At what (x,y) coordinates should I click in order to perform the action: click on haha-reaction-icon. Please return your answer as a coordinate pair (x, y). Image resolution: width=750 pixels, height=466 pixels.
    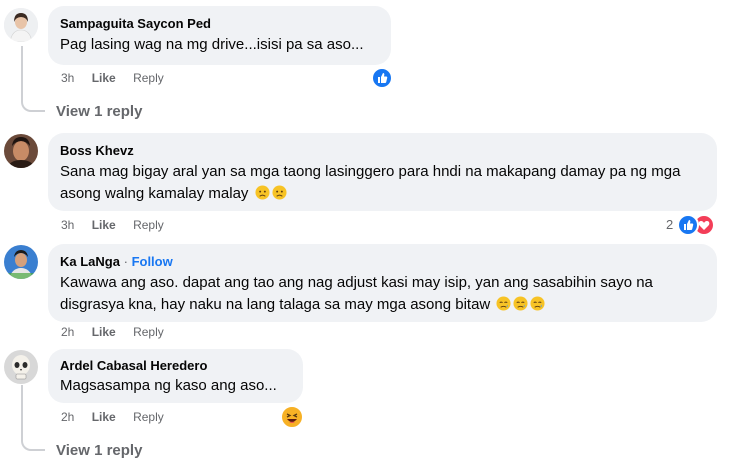
    Looking at the image, I should click on (292, 417).